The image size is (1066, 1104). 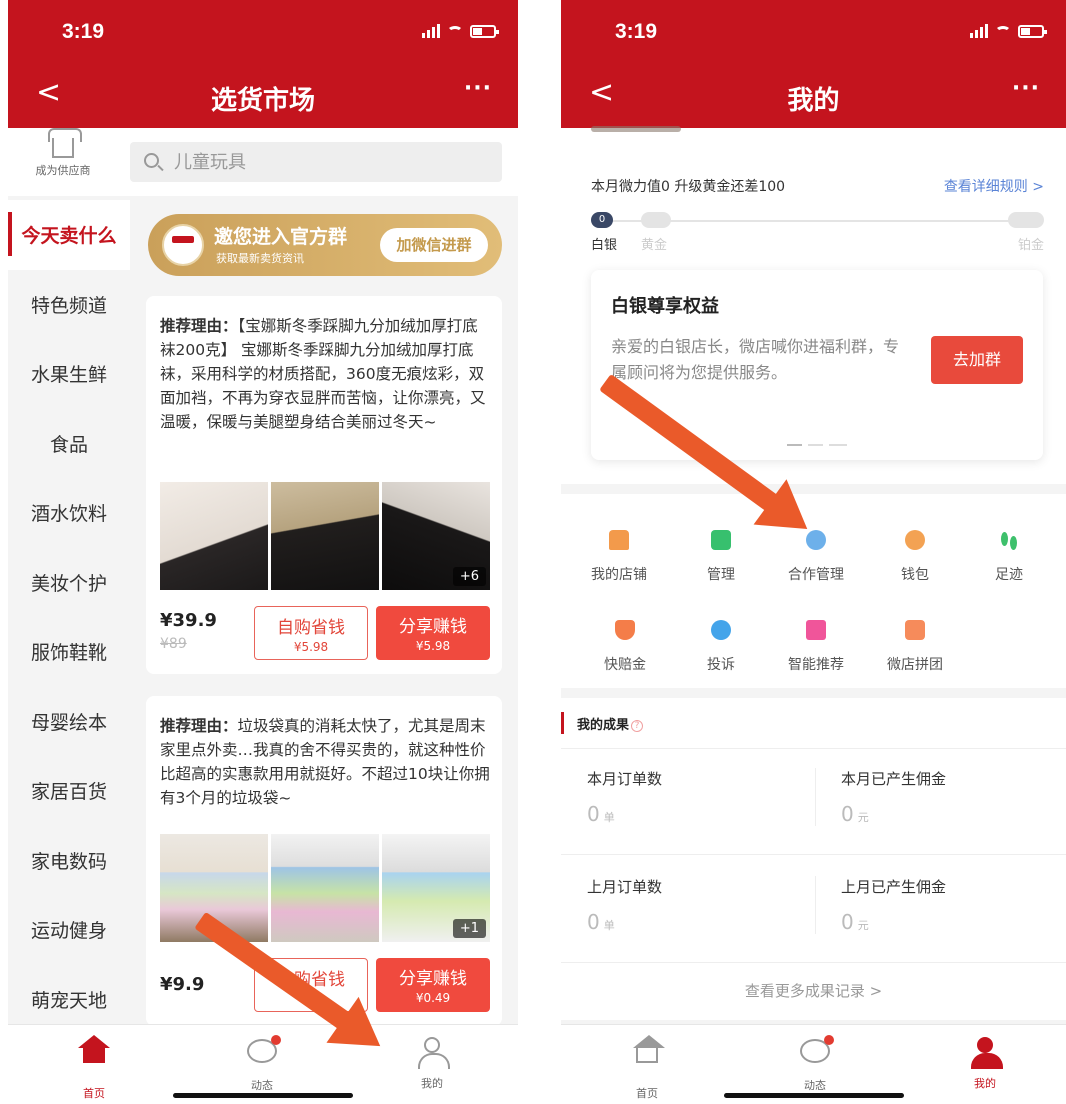 I want to click on category-item: 特色频道, so click(x=69, y=305).